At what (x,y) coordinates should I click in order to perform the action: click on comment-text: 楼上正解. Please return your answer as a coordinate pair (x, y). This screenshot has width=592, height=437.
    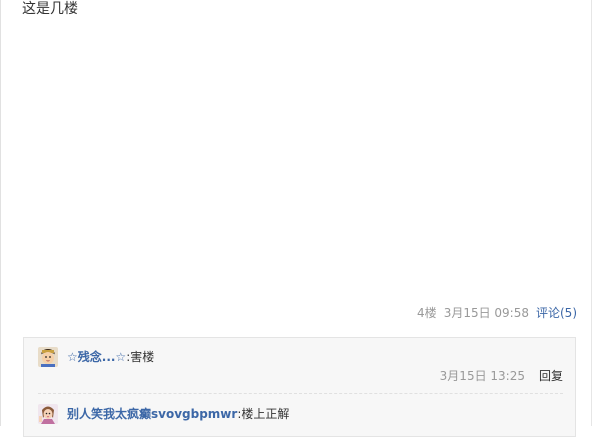
    Looking at the image, I should click on (265, 414).